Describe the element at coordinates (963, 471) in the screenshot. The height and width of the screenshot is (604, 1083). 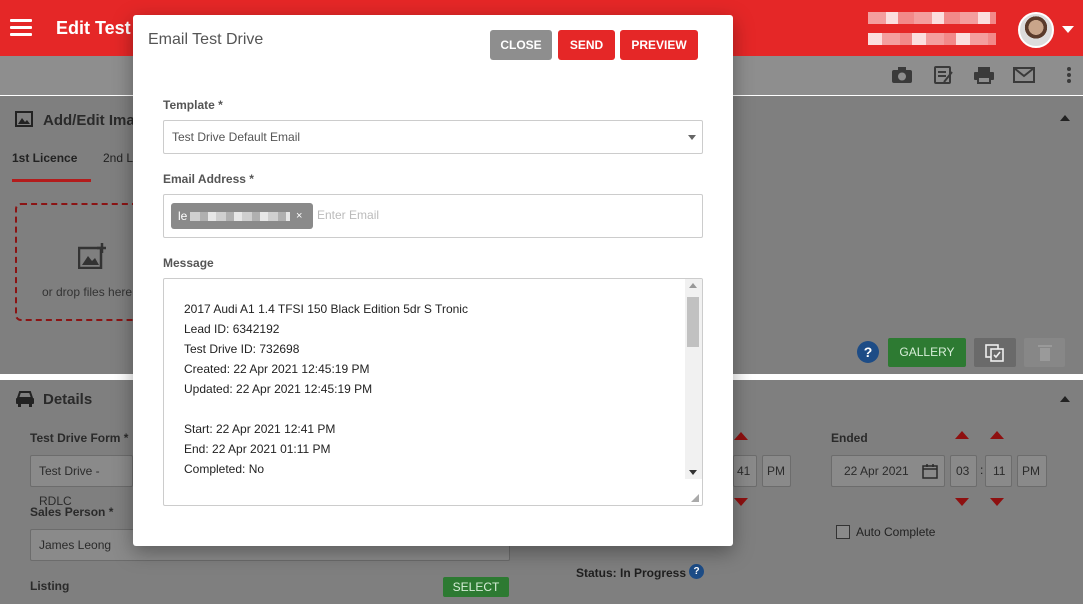
I see `ended-hour-field: 03` at that location.